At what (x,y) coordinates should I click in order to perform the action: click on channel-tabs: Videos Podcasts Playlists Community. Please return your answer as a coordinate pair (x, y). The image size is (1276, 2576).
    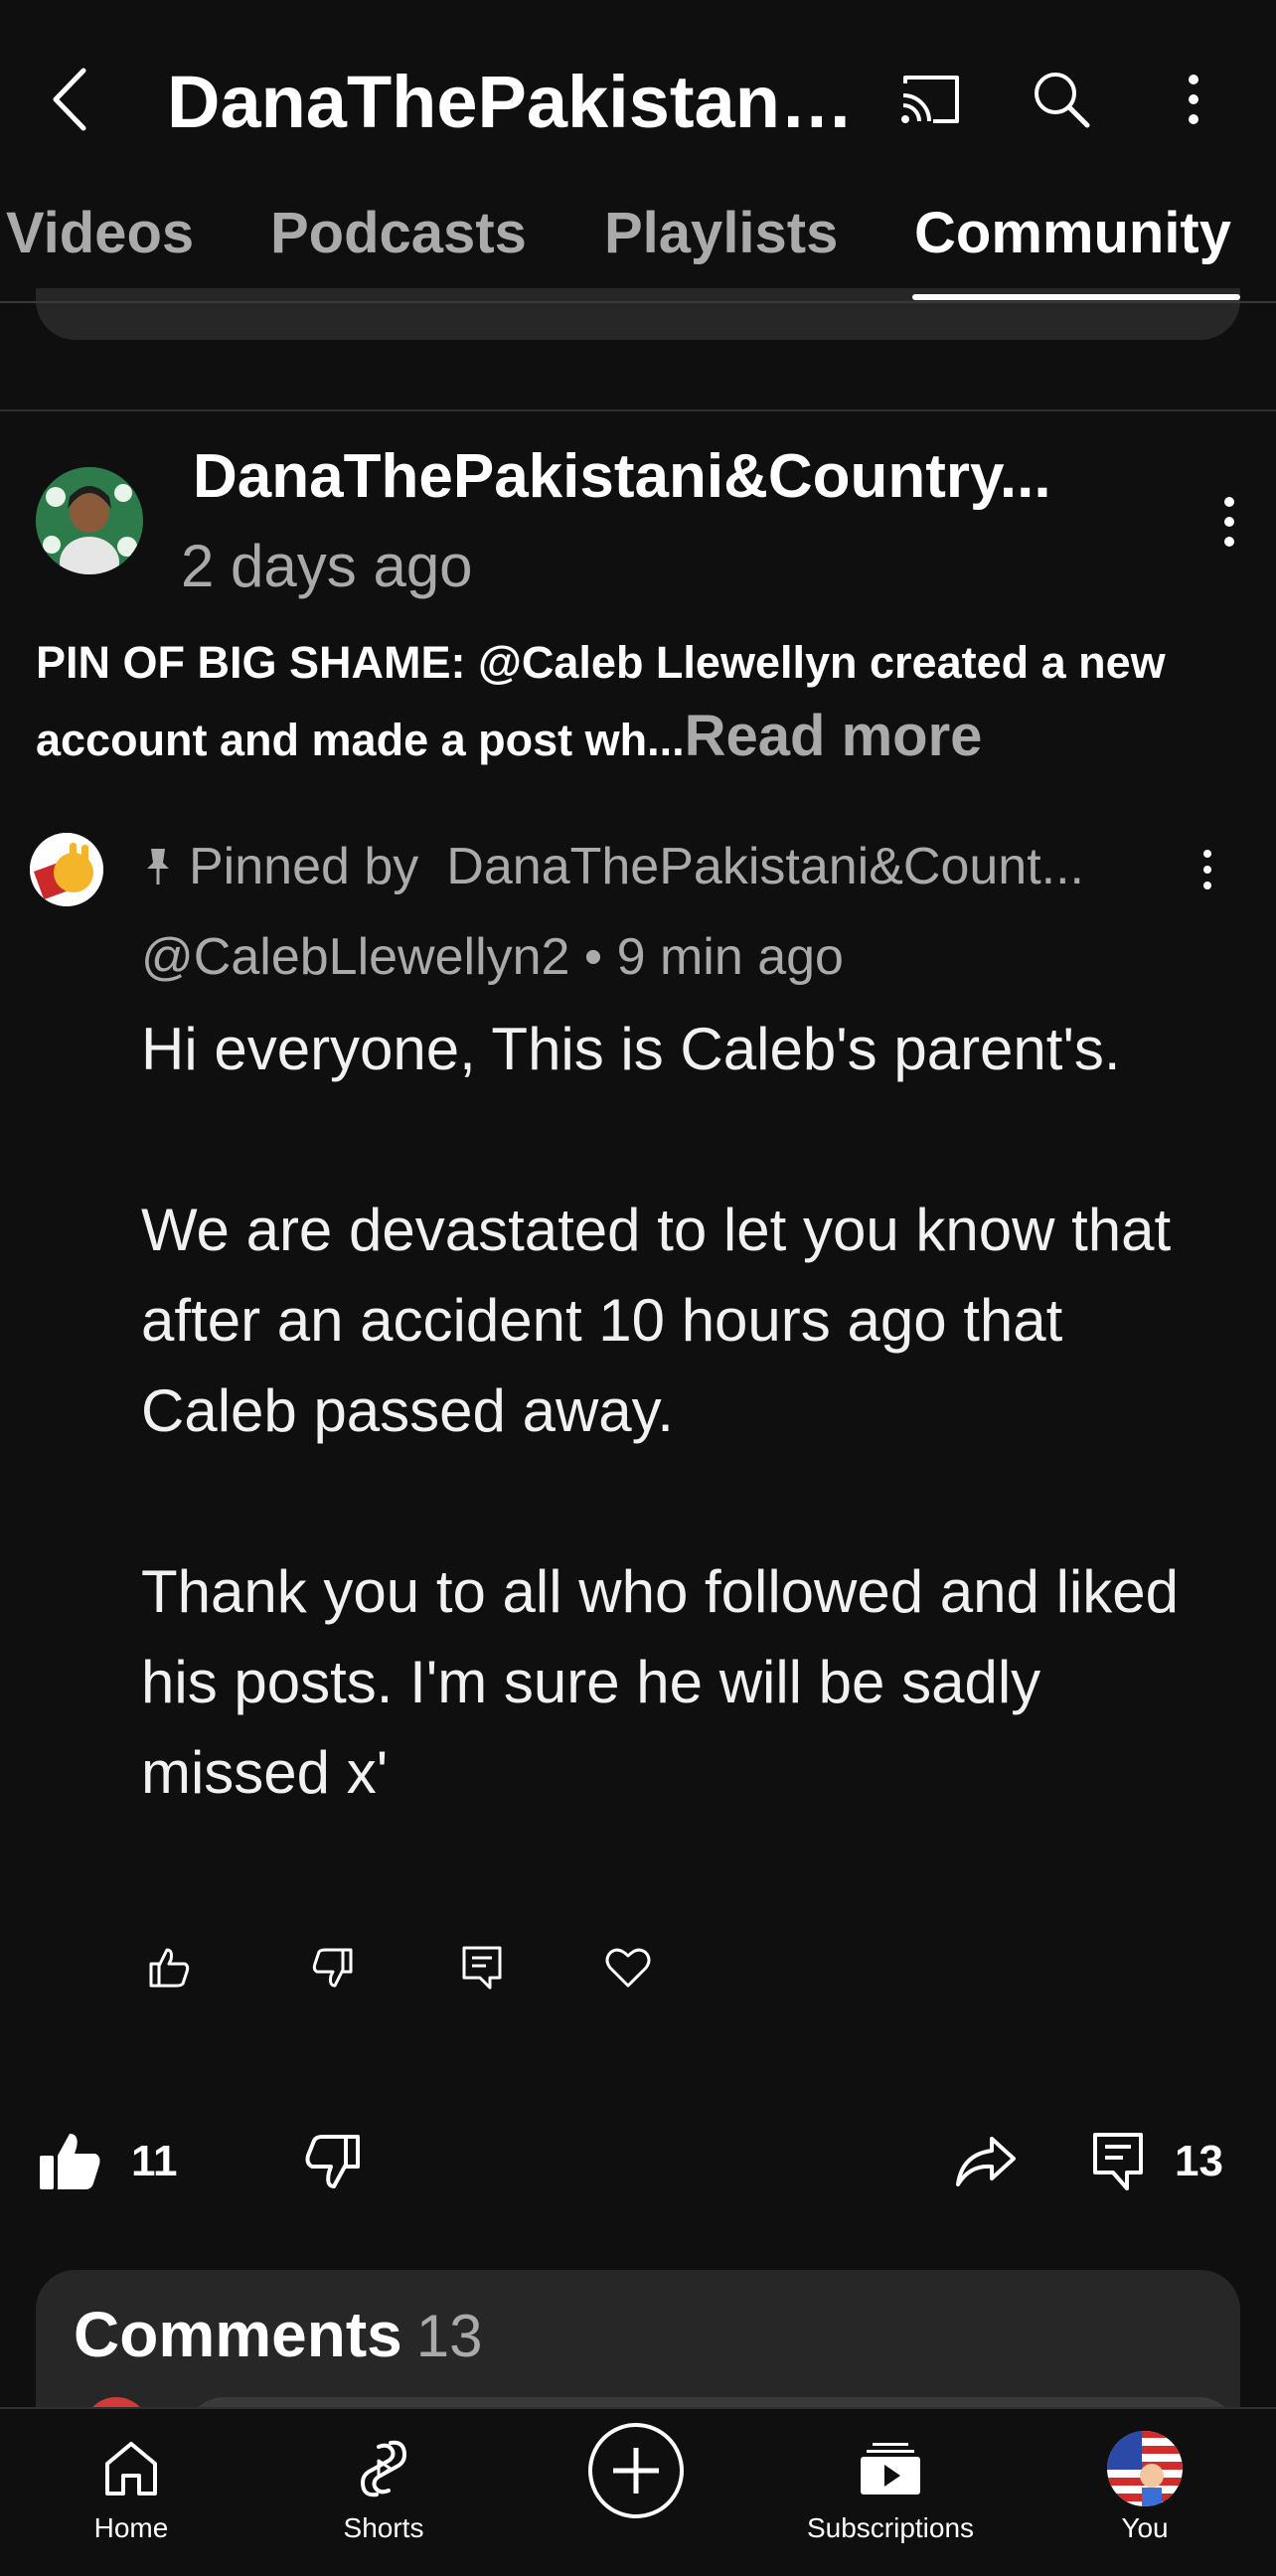
    Looking at the image, I should click on (638, 248).